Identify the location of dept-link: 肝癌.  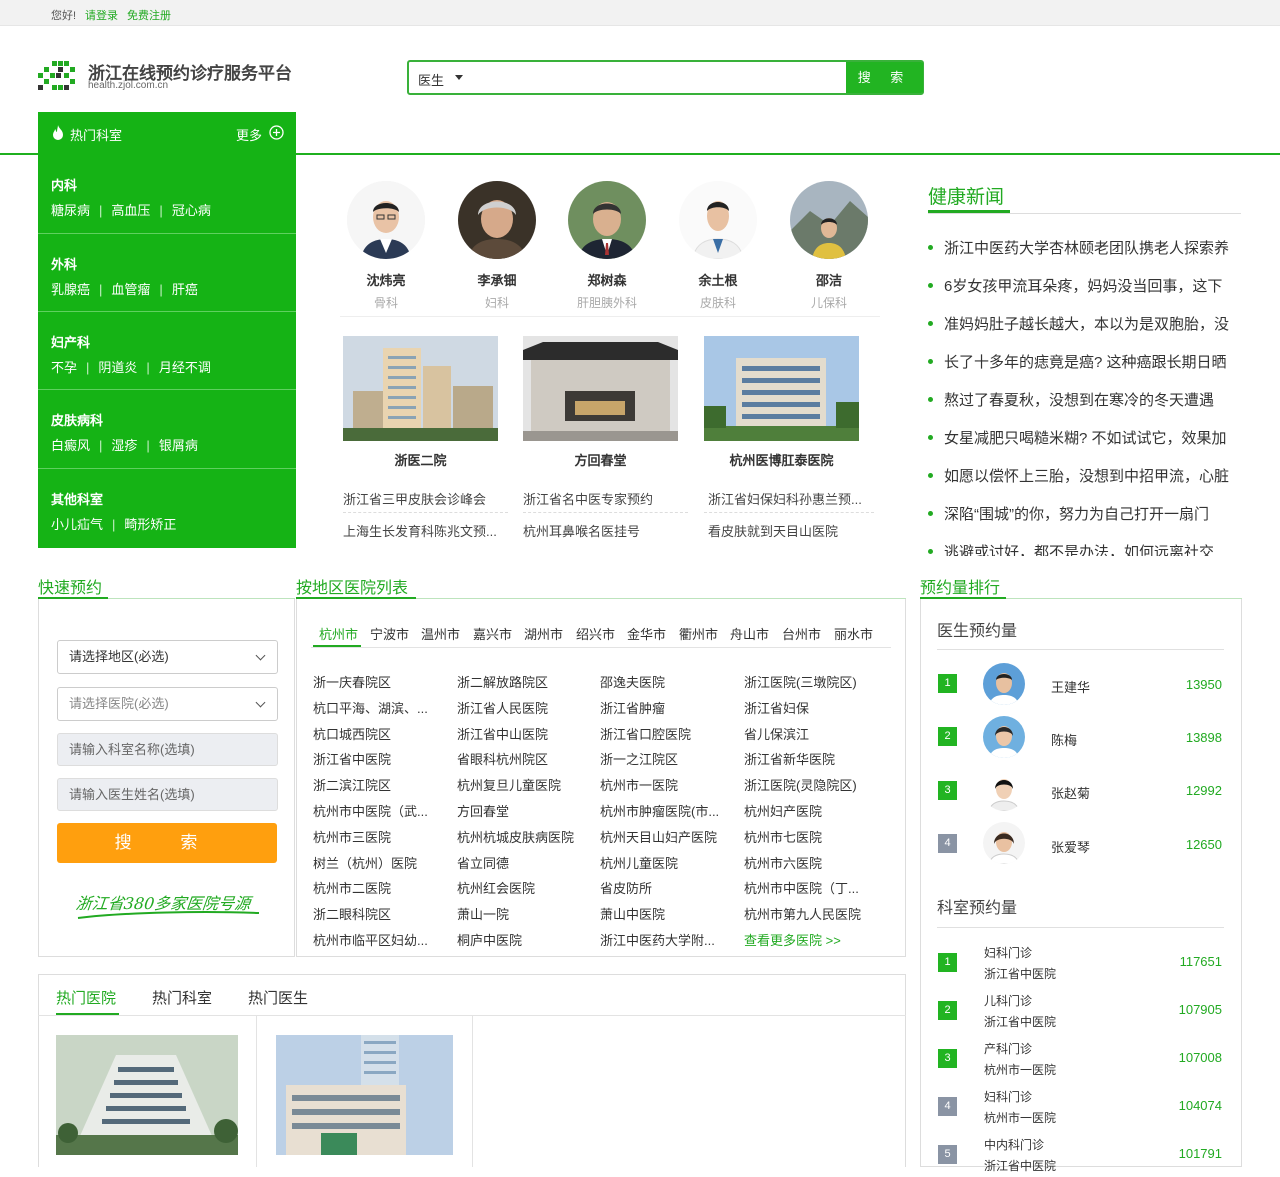
(185, 288).